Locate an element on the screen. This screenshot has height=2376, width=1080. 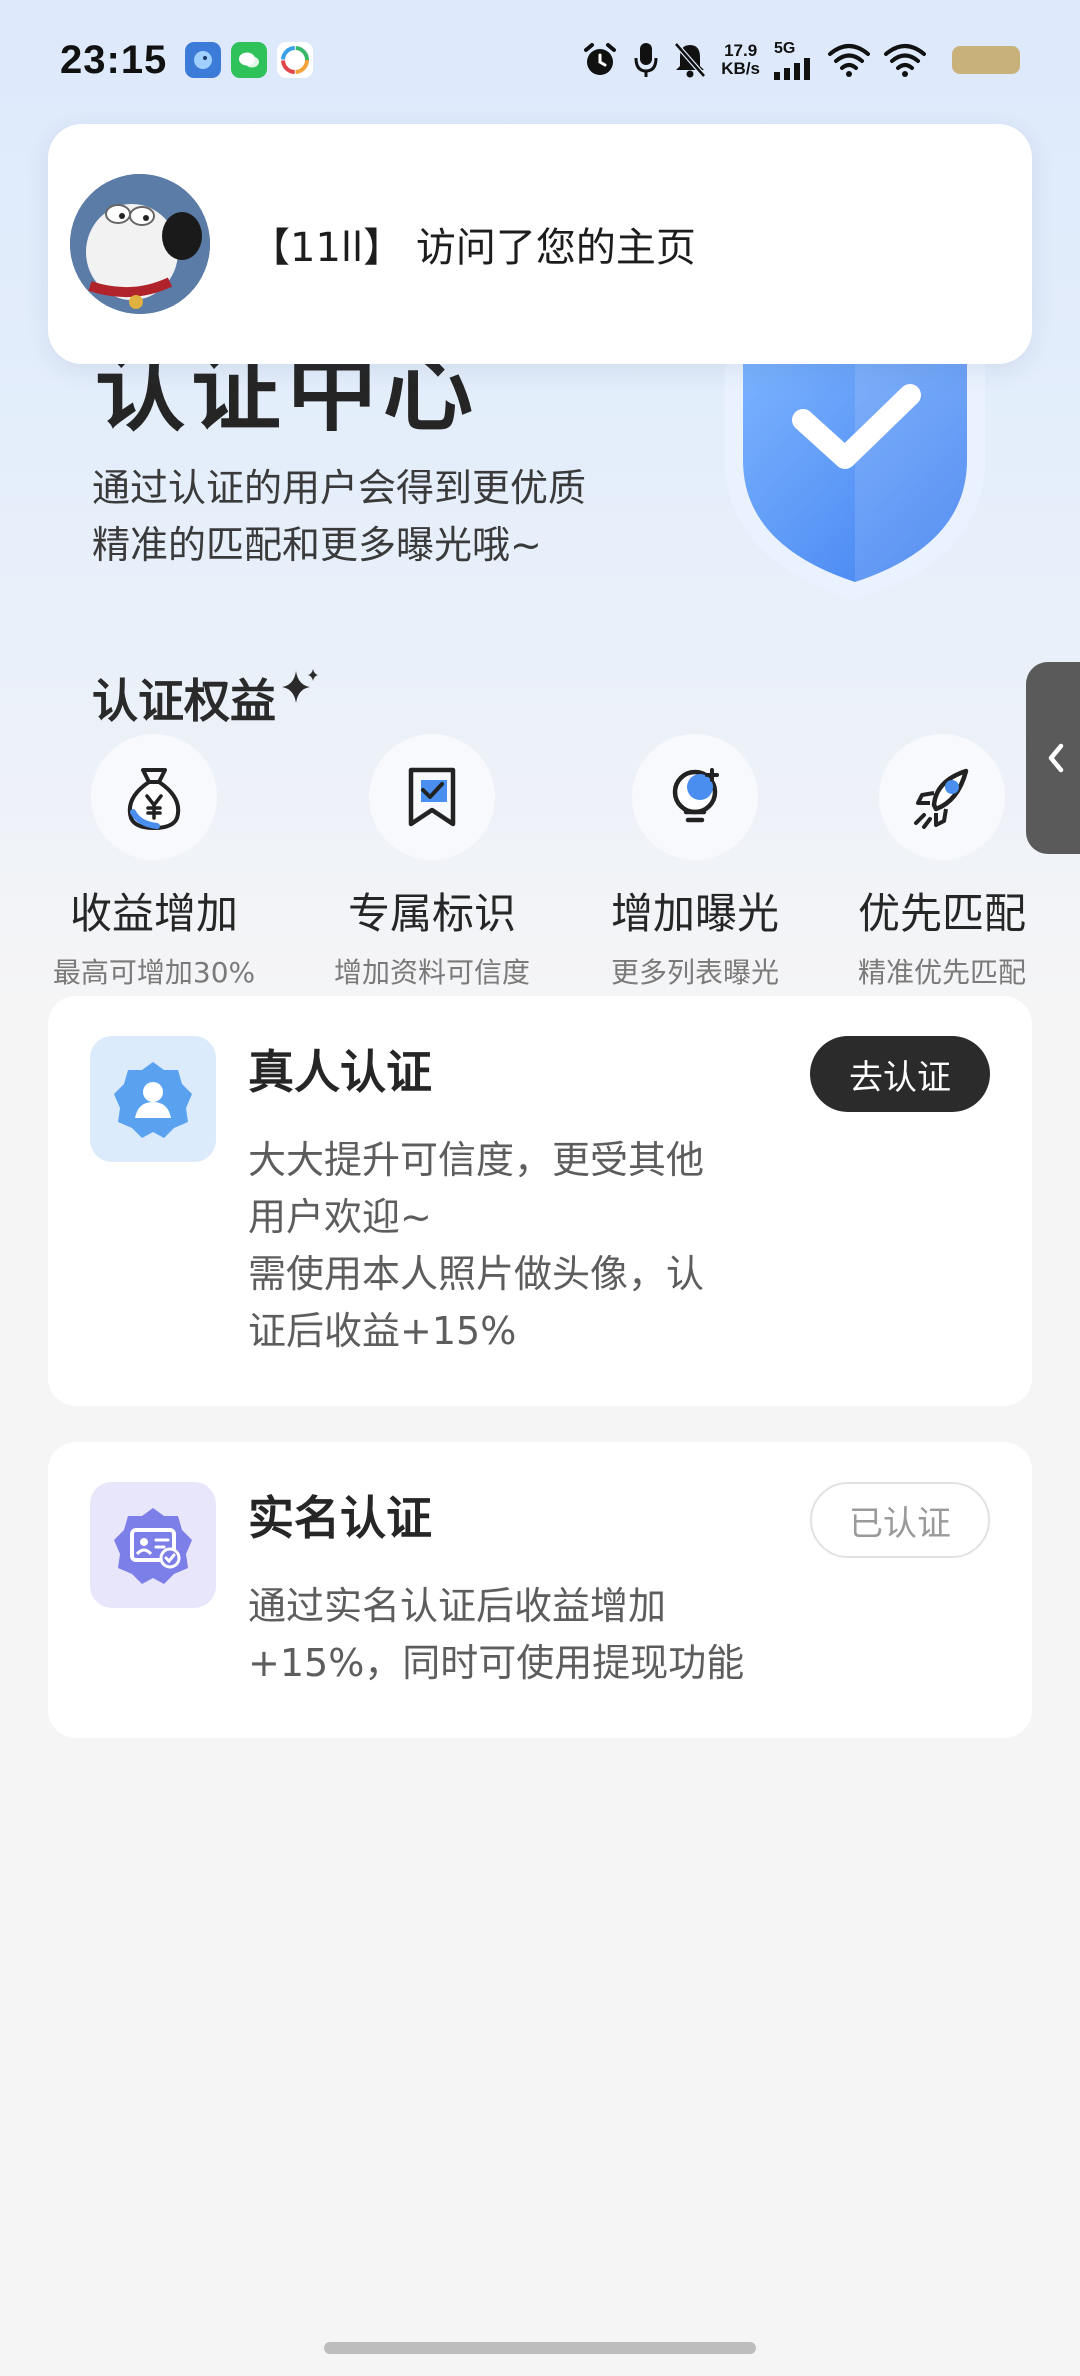
cellular-signal: 5G is located at coordinates (794, 60).